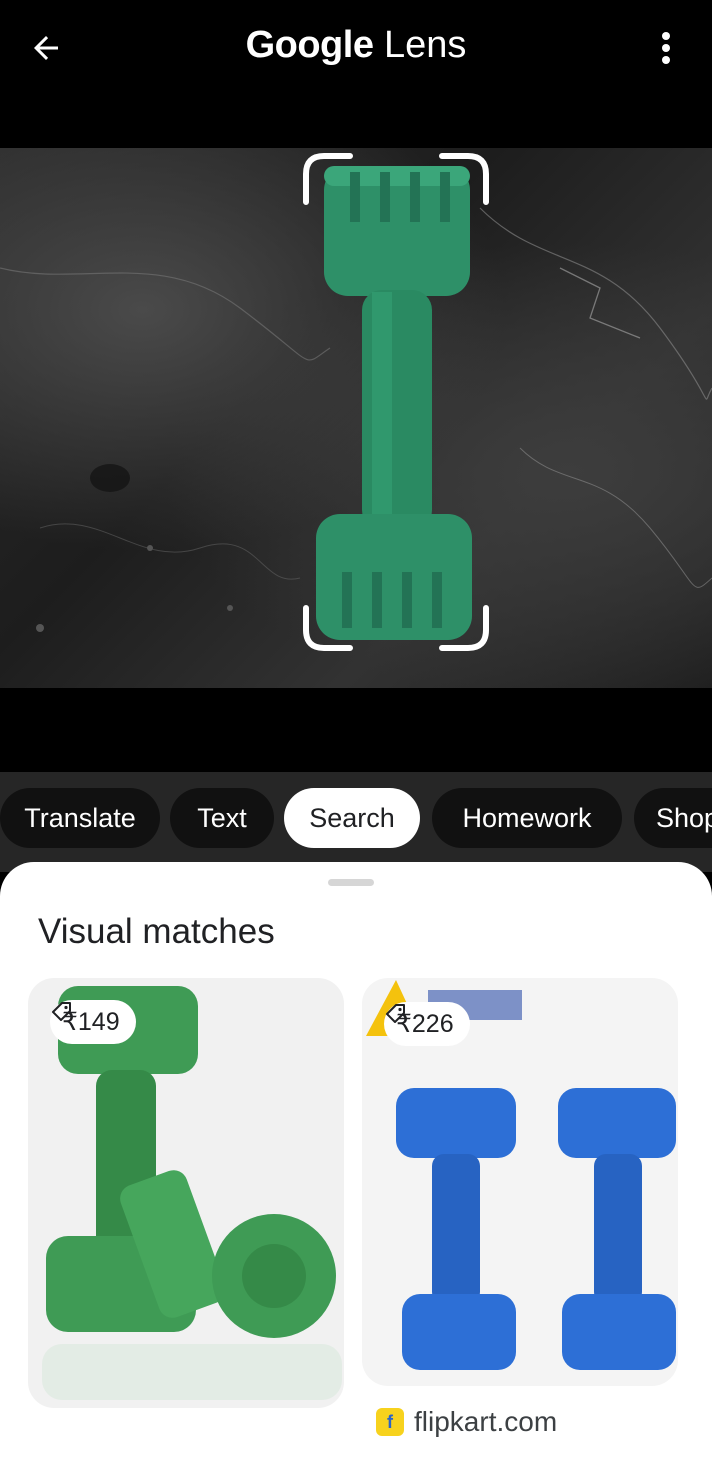 This screenshot has width=712, height=1462. I want to click on price-badge: ₹226, so click(427, 1024).